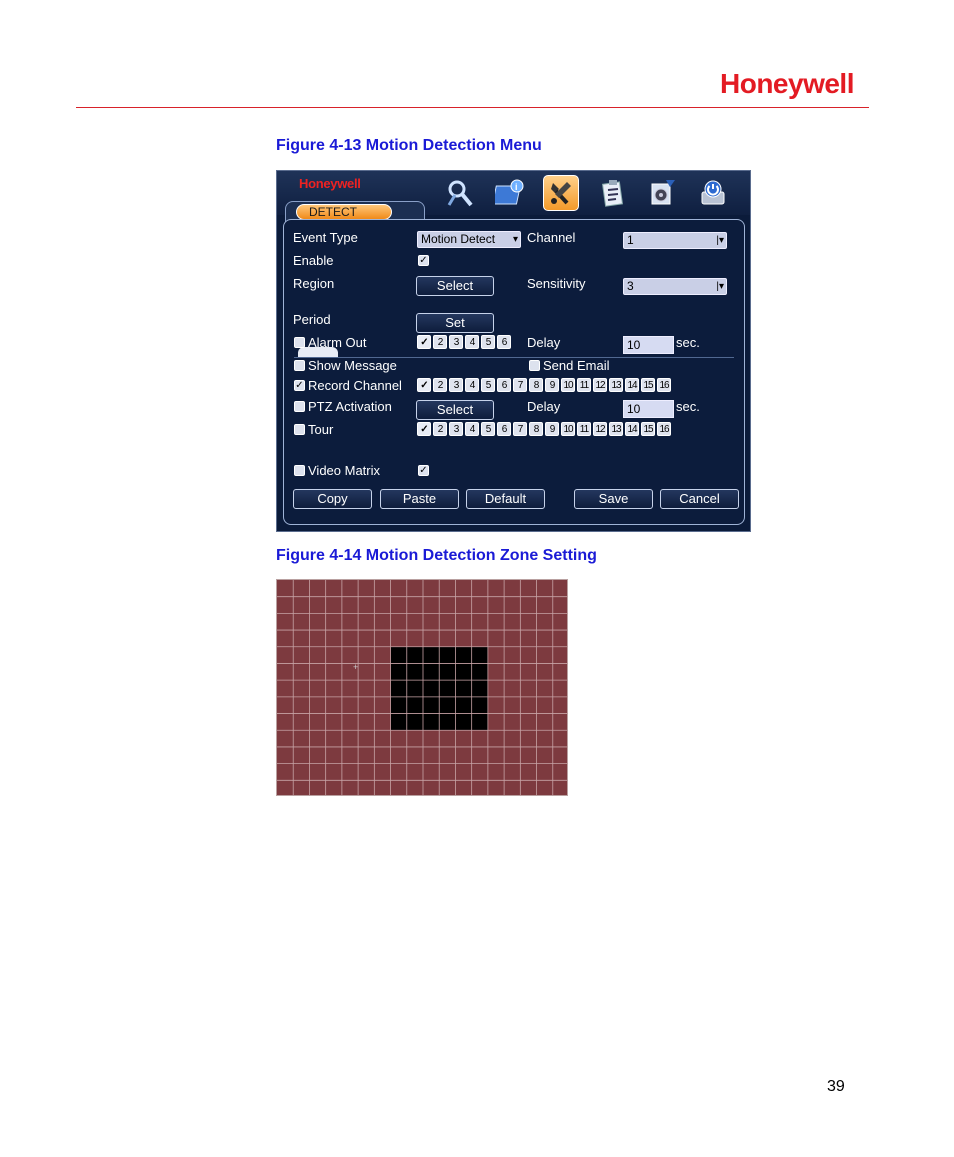 This screenshot has width=954, height=1157. I want to click on enable-checkbox: ✓, so click(423, 260).